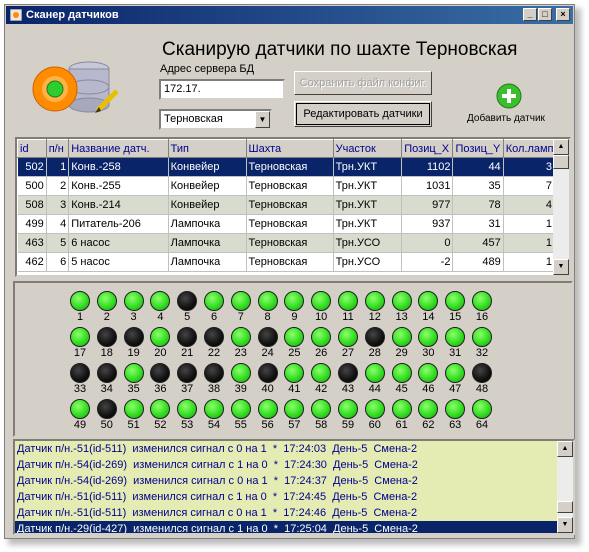 Image resolution: width=589 pixels, height=552 pixels. What do you see at coordinates (478, 224) in the screenshot?
I see `table-cell-y: 31` at bounding box center [478, 224].